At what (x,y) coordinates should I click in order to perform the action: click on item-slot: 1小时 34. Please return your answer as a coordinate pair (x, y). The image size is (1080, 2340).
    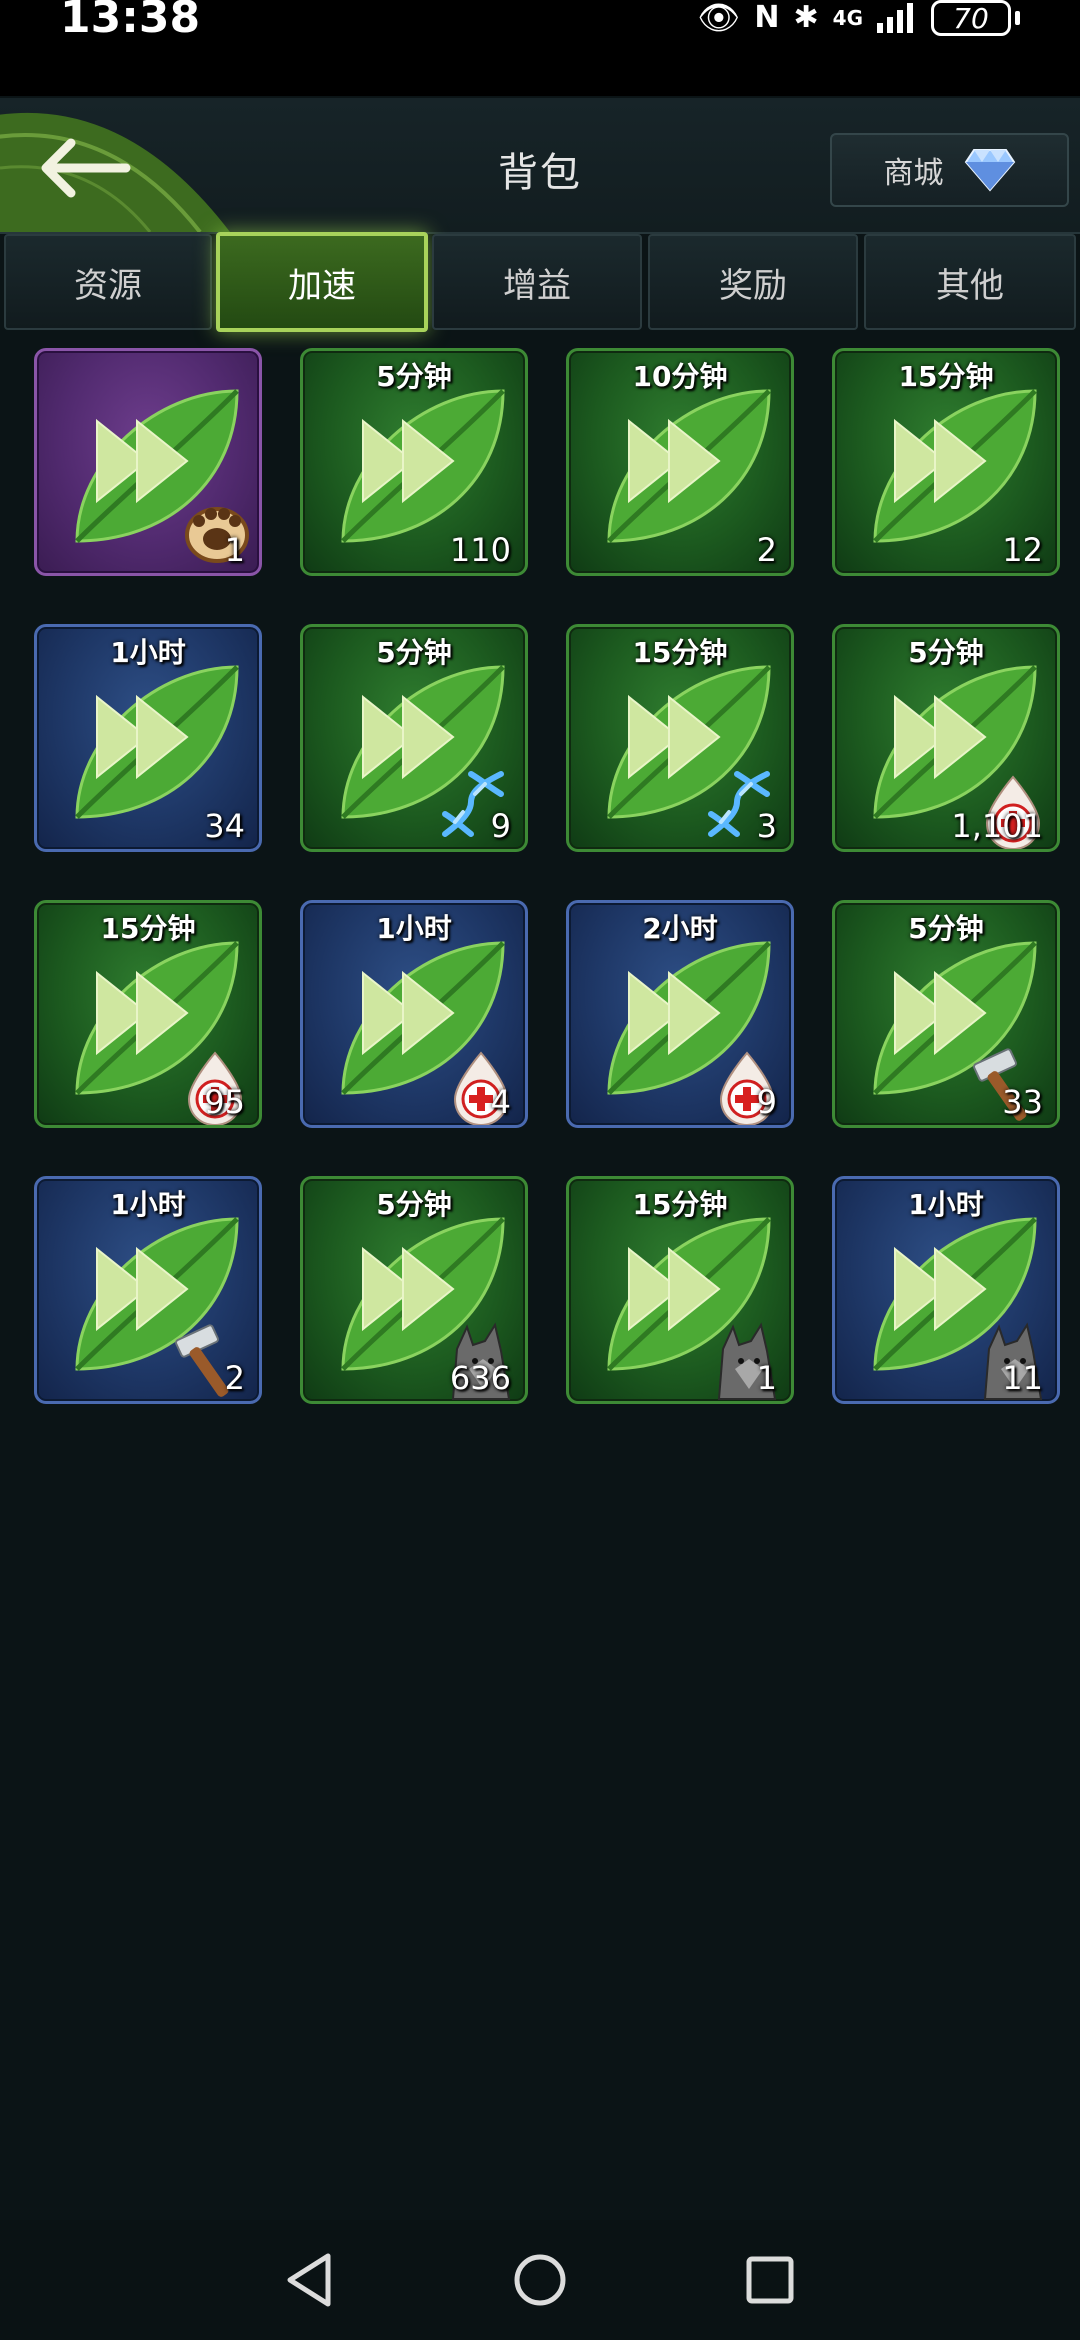
    Looking at the image, I should click on (148, 738).